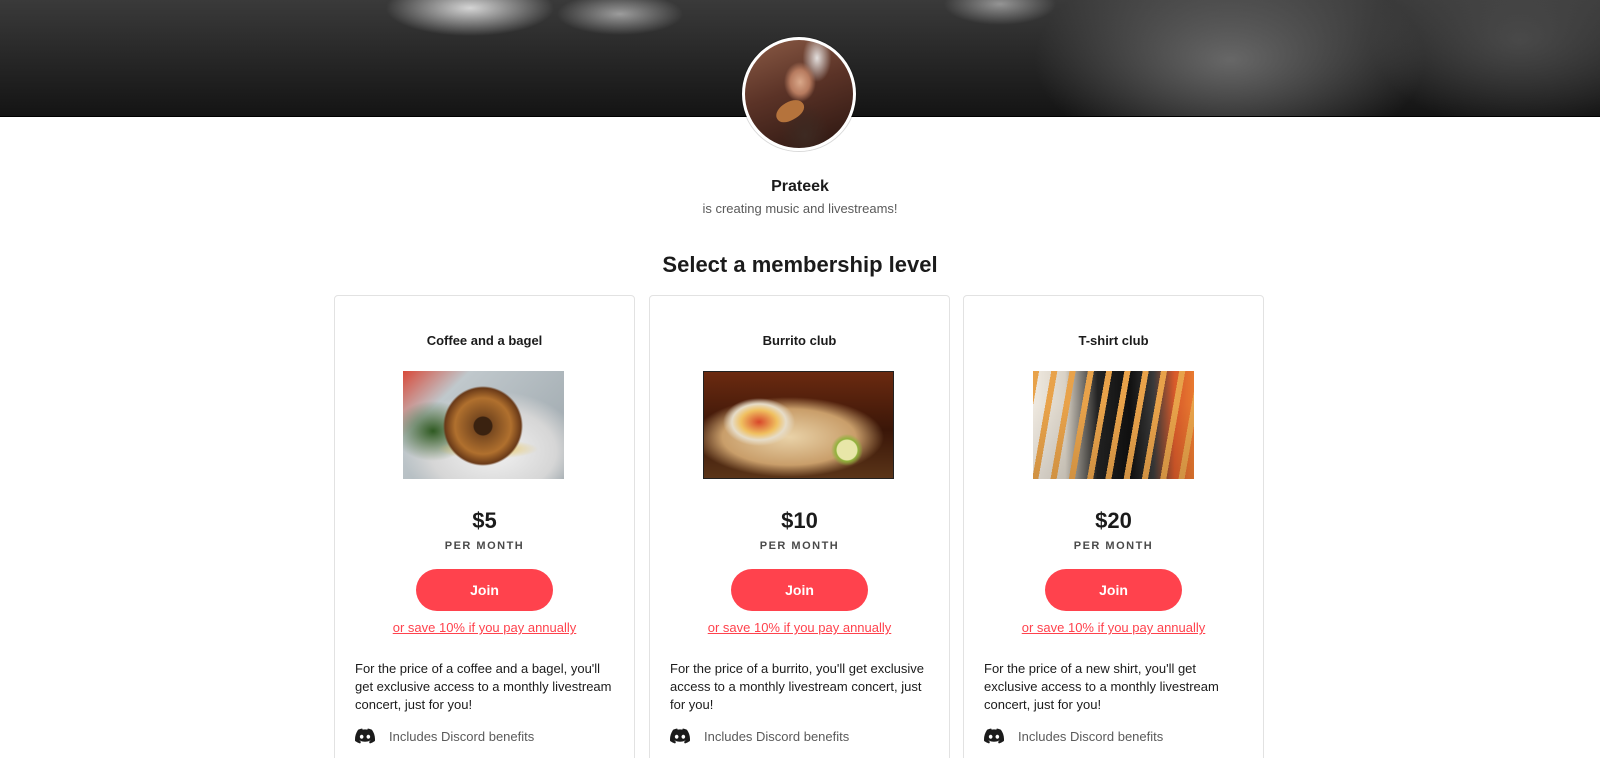 Image resolution: width=1600 pixels, height=758 pixels. What do you see at coordinates (1113, 340) in the screenshot?
I see `tier-title: T-shirt club` at bounding box center [1113, 340].